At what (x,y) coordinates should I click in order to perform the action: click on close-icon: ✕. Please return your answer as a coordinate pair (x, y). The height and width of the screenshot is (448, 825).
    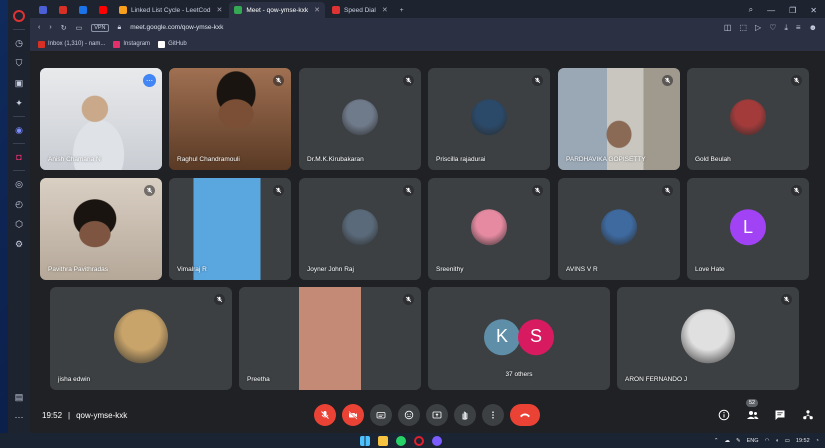
    Looking at the image, I should click on (813, 10).